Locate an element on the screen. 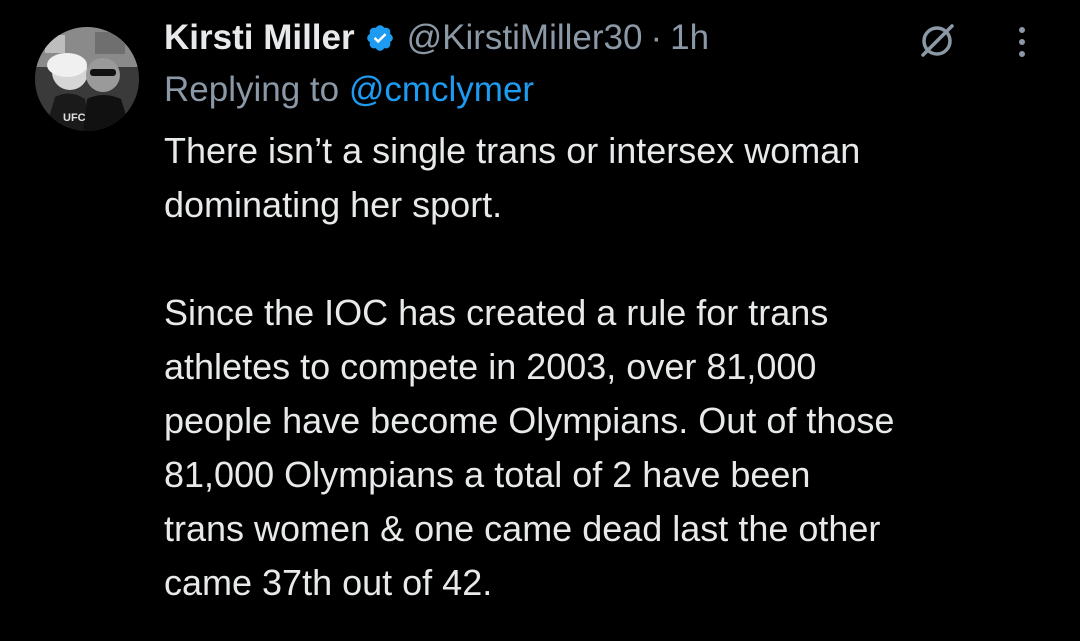  profile-photo-image: UFC is located at coordinates (87, 79).